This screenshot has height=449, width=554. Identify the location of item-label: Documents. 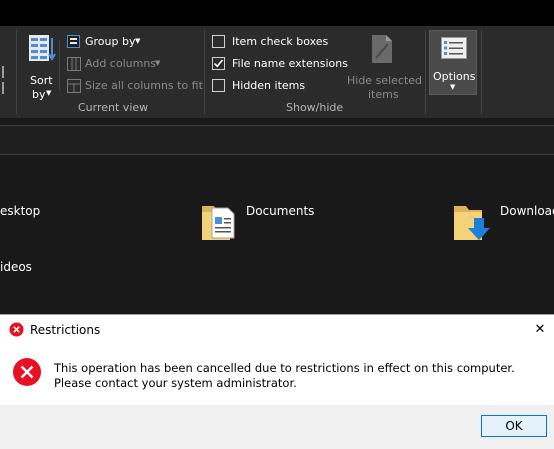
(280, 211).